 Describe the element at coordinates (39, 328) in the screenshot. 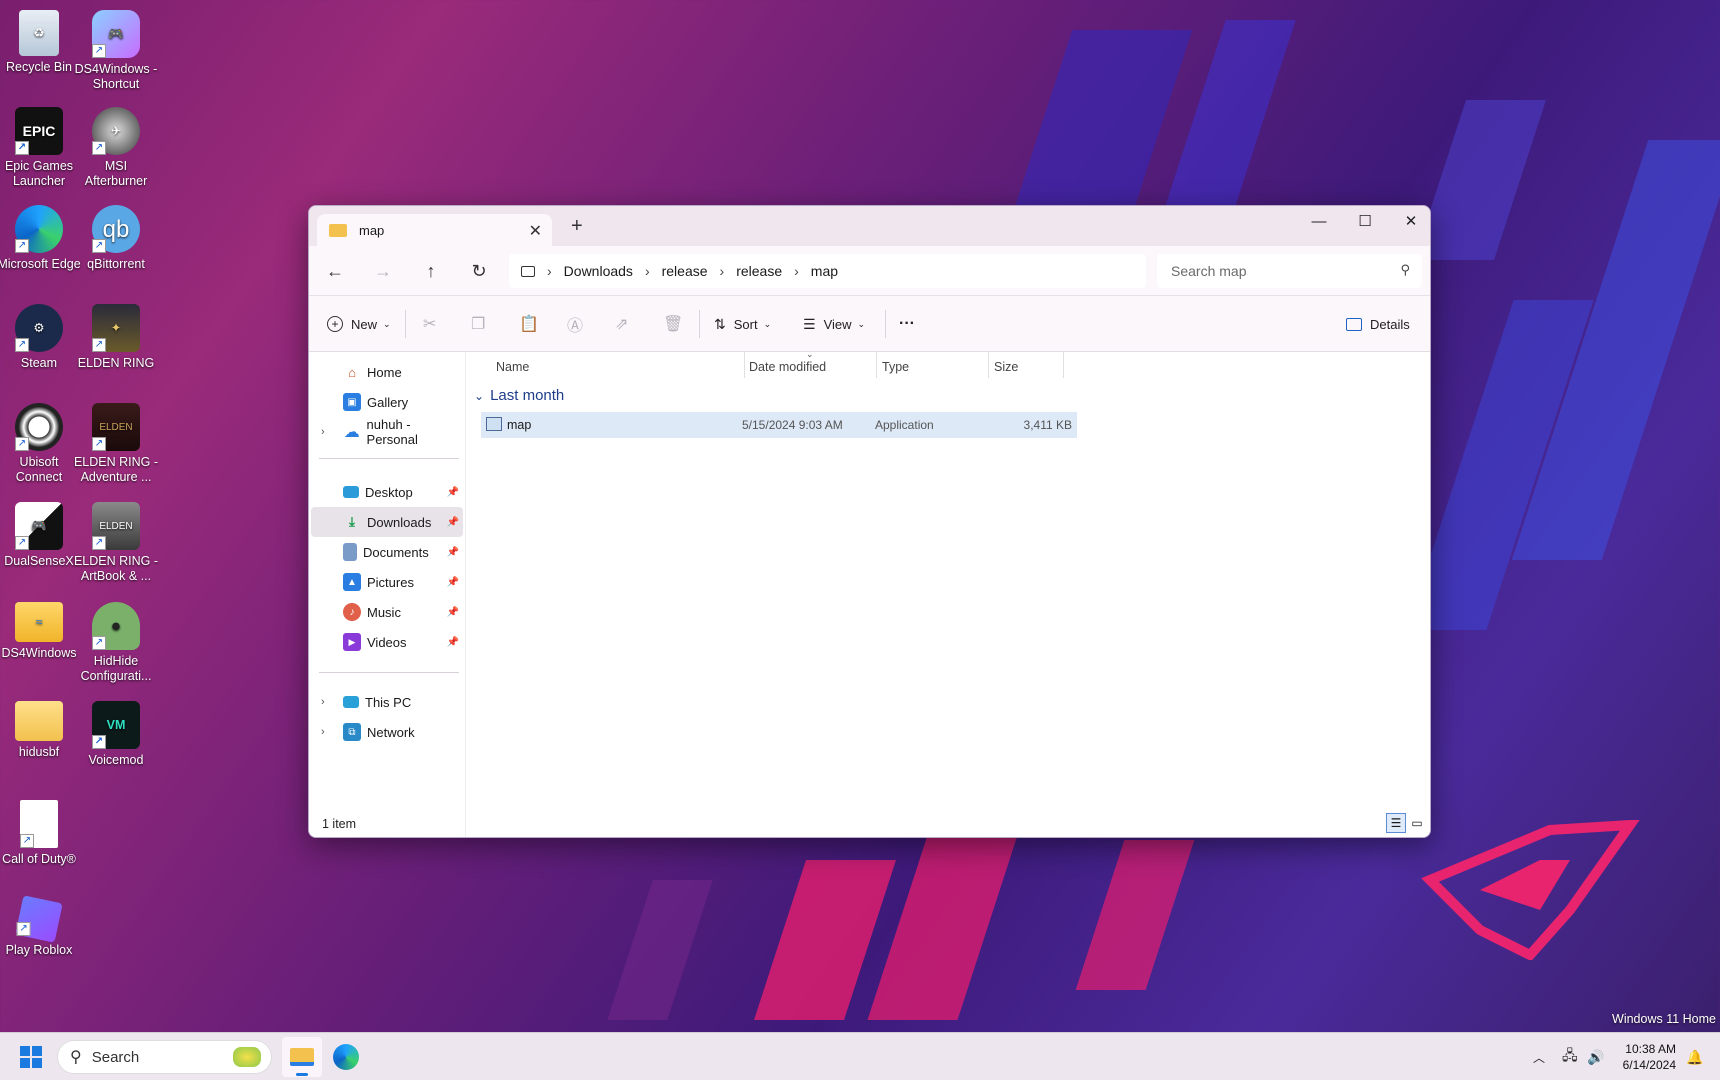

I see `steam-icon: ⚙ ↗` at that location.